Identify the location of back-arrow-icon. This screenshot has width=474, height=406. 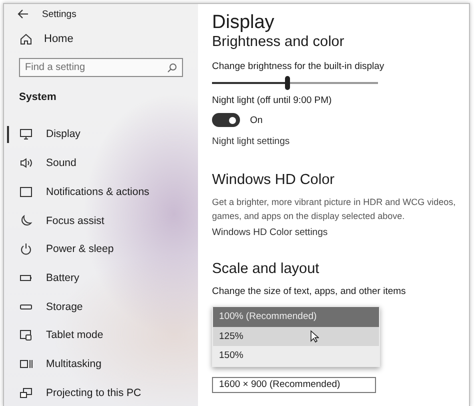
(23, 14).